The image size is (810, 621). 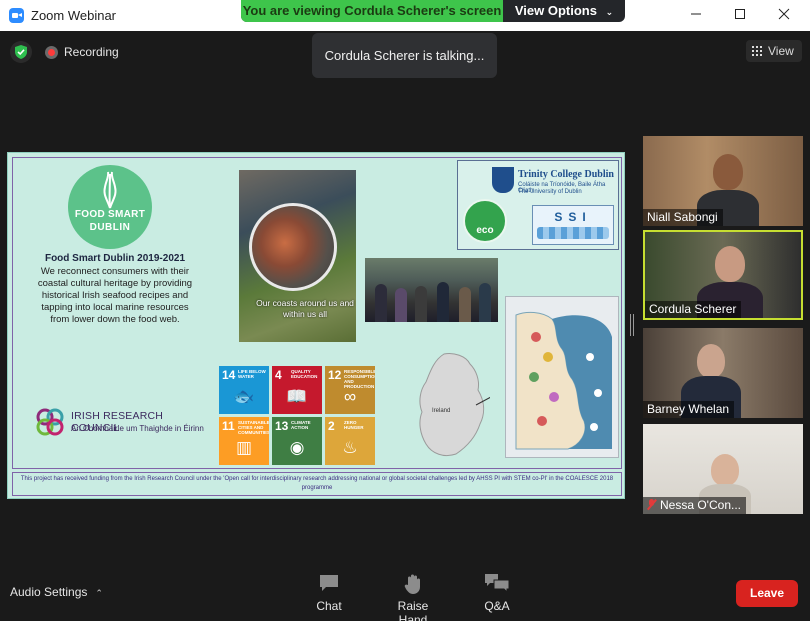 What do you see at coordinates (304, 374) in the screenshot?
I see `sdg-label: QUALITY EDUCATION` at bounding box center [304, 374].